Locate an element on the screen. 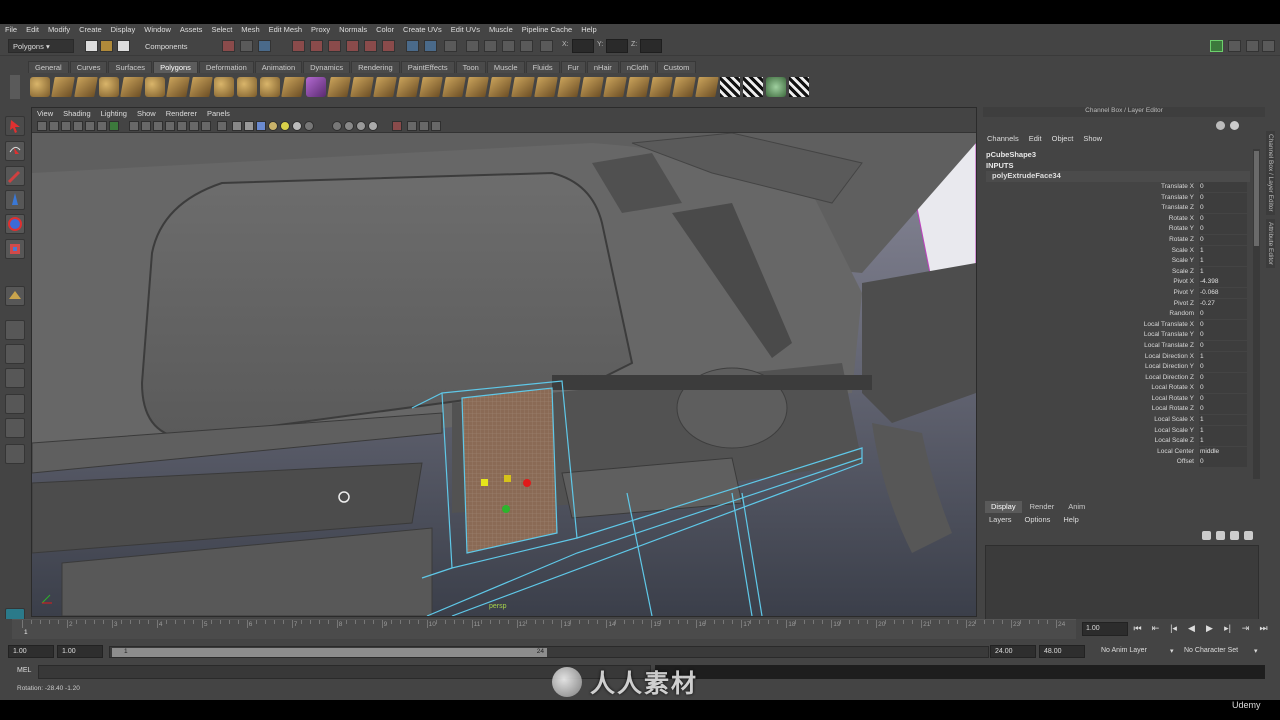 Image resolution: width=1280 pixels, height=720 pixels. select-component-icon is located at coordinates (264, 46).